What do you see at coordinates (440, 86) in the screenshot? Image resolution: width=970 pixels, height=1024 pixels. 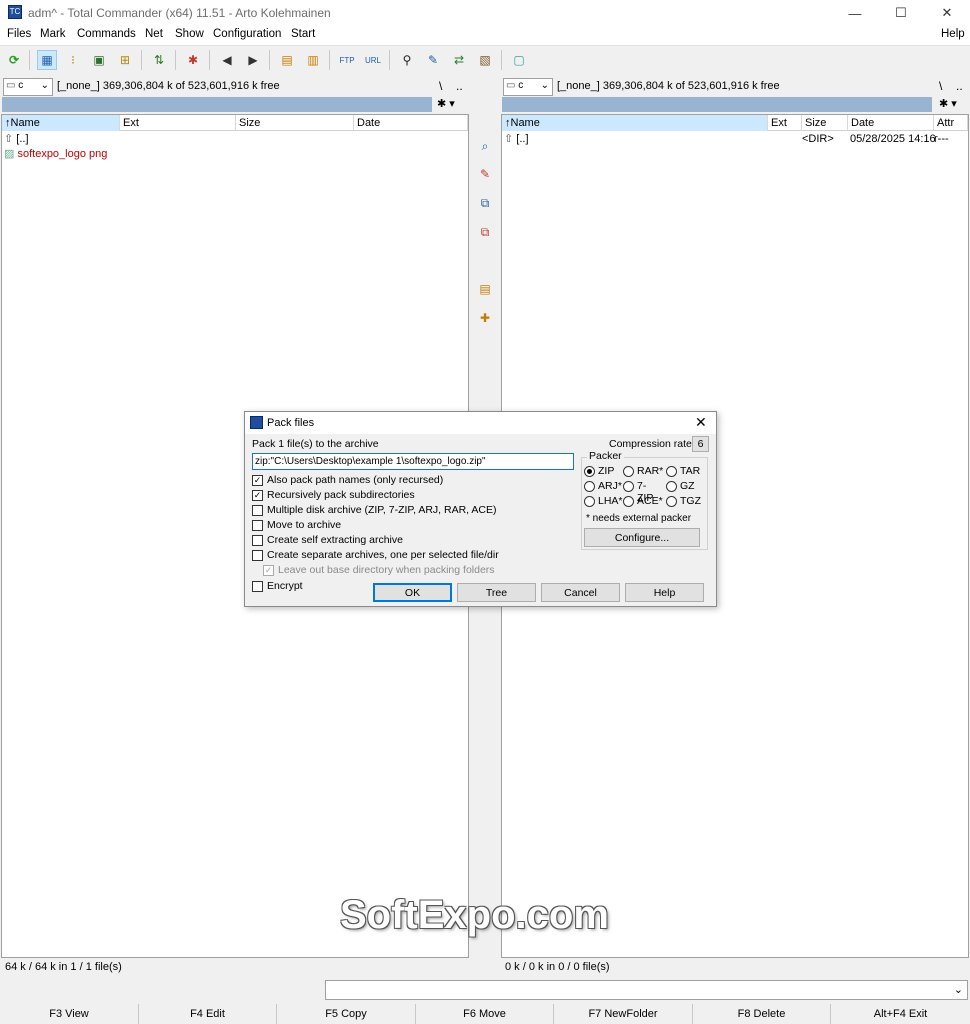 I see `left-root-button: \` at bounding box center [440, 86].